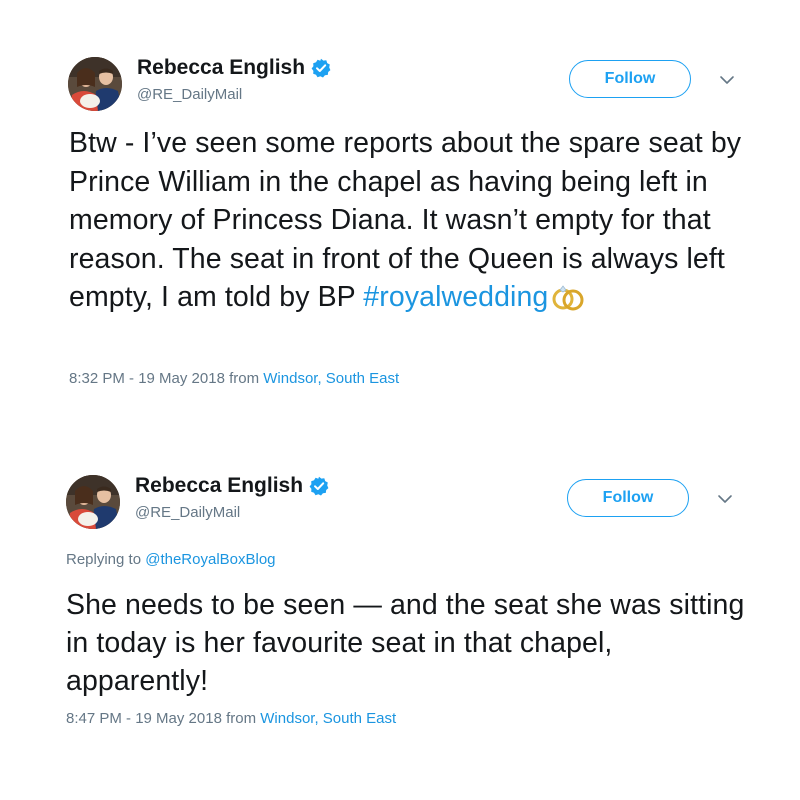  I want to click on hashtag-link: #royalwedding, so click(455, 297).